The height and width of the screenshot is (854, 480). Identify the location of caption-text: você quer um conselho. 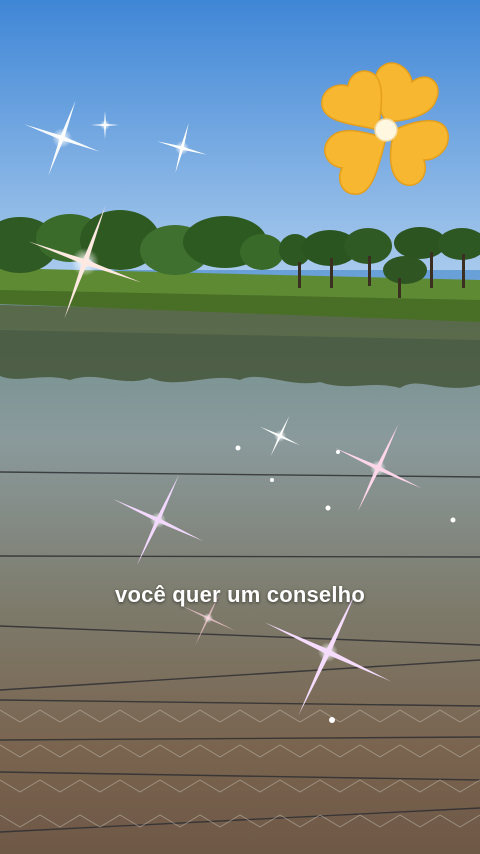
(240, 594).